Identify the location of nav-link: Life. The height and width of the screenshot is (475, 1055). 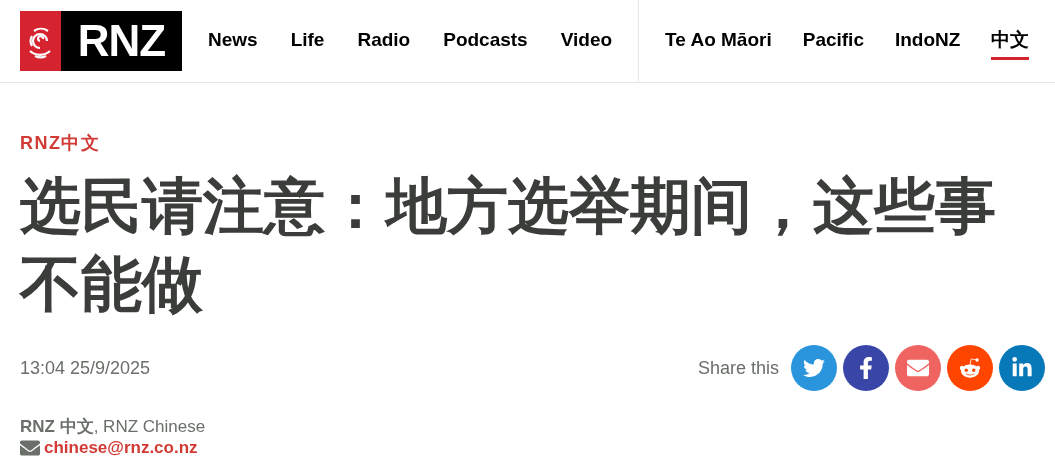
(307, 41).